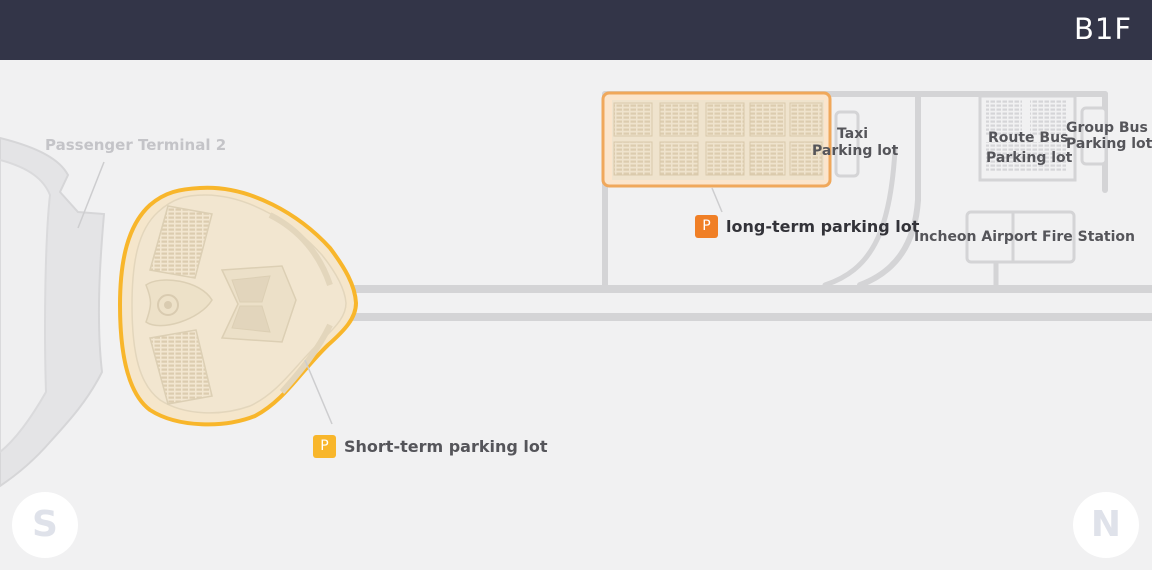 The width and height of the screenshot is (1152, 570). I want to click on fire-station-label: Incheon Airport Fire Station, so click(1024, 237).